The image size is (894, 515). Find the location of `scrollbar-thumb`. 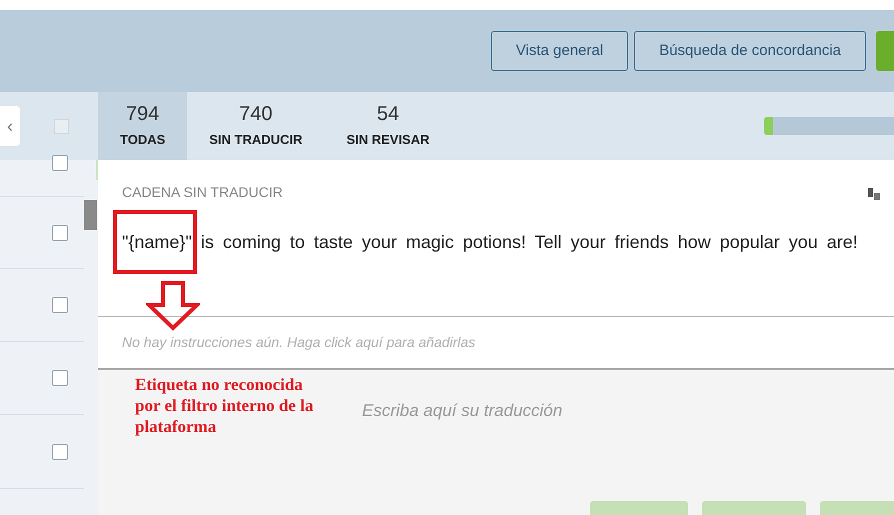

scrollbar-thumb is located at coordinates (90, 215).